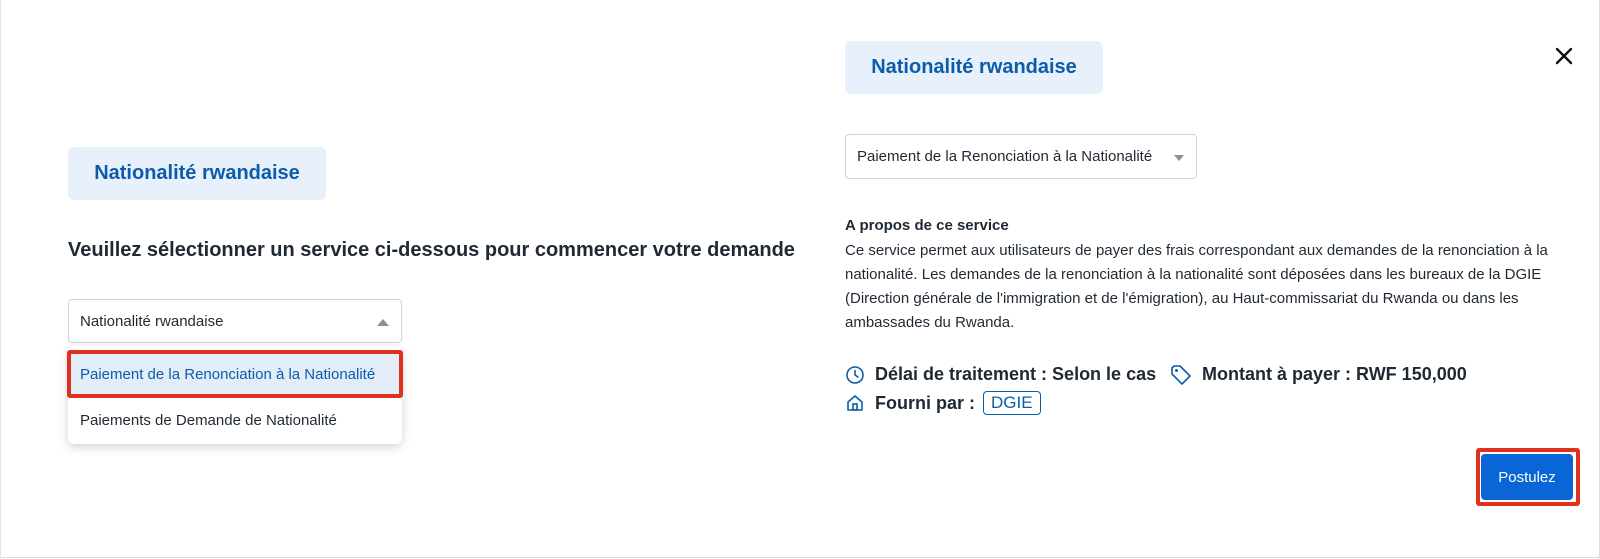 This screenshot has width=1600, height=559. I want to click on caret-down-icon, so click(1179, 158).